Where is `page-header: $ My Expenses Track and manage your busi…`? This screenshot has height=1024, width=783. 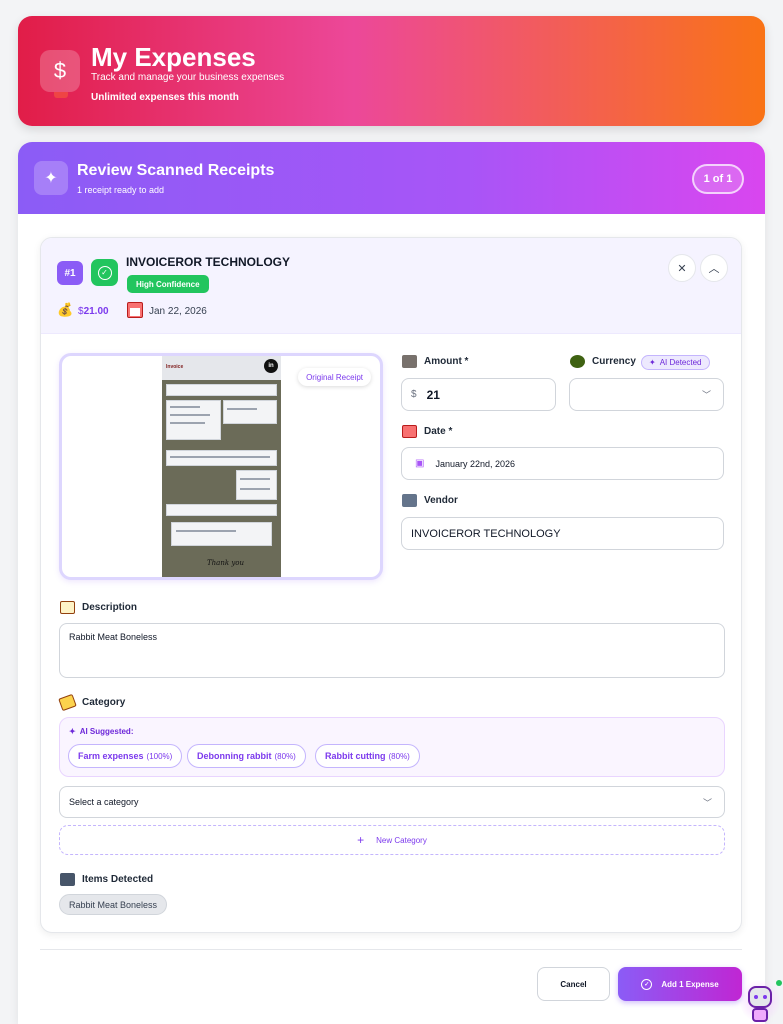
page-header: $ My Expenses Track and manage your busi… is located at coordinates (391, 71).